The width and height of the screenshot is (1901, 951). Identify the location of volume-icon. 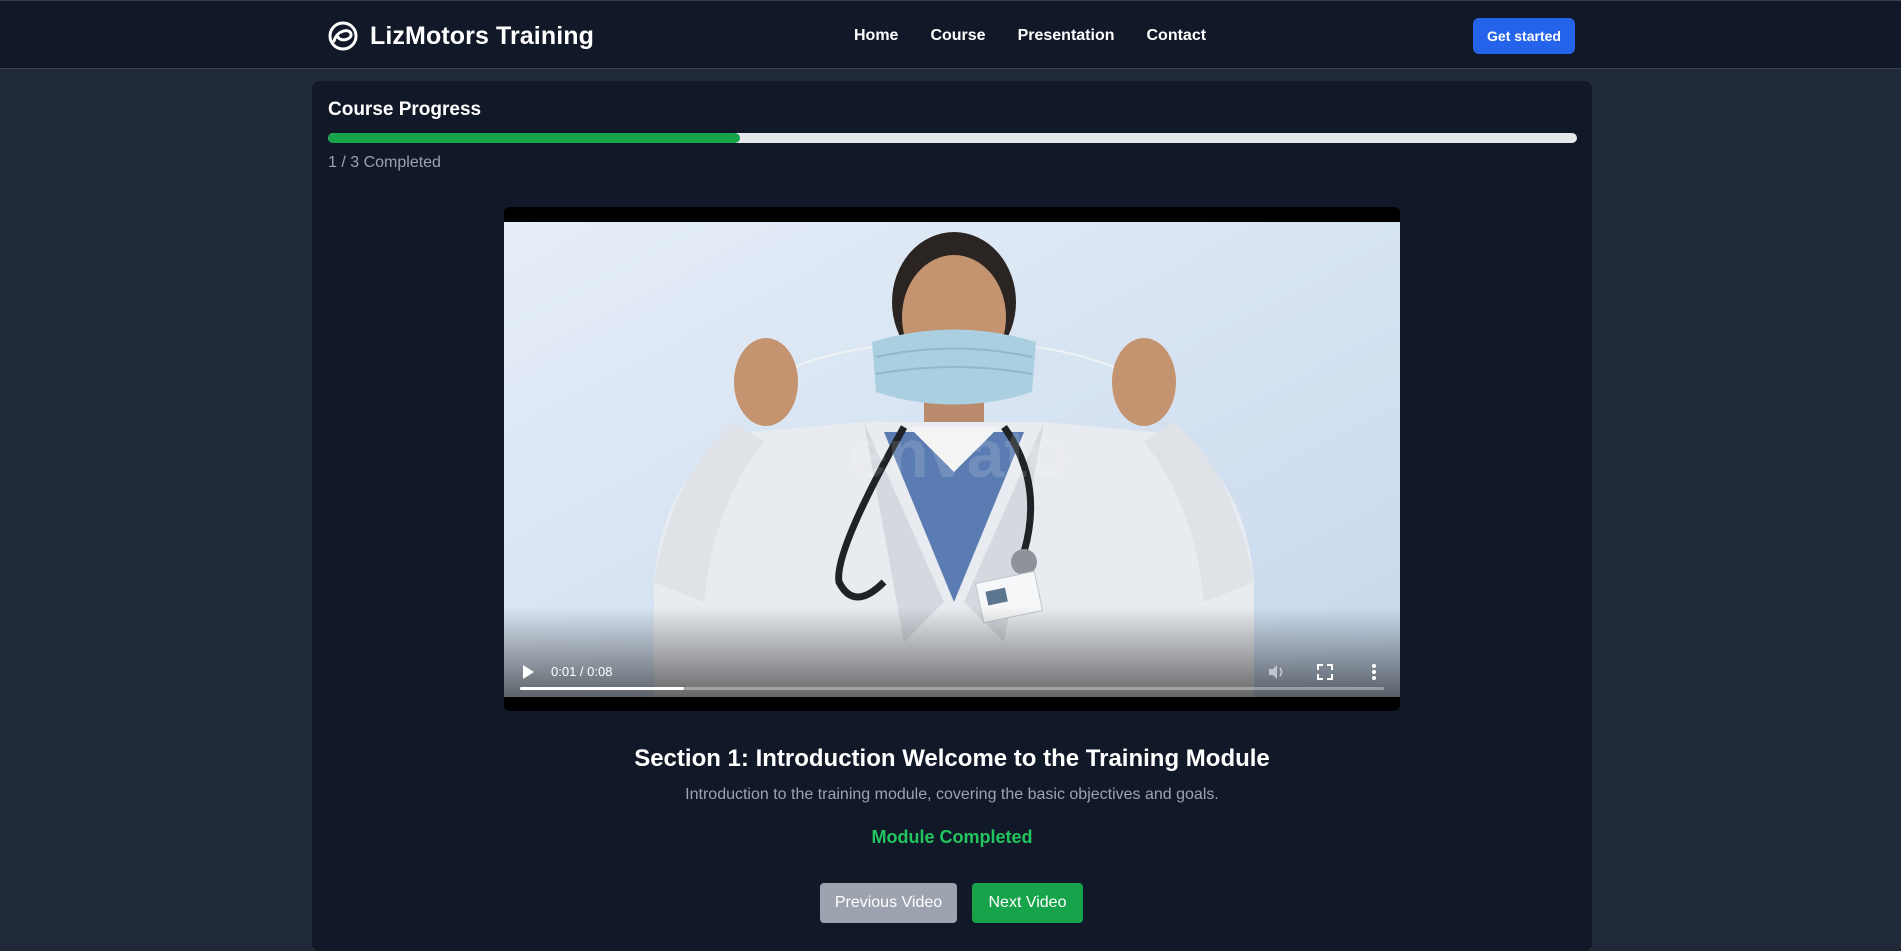
(1276, 672).